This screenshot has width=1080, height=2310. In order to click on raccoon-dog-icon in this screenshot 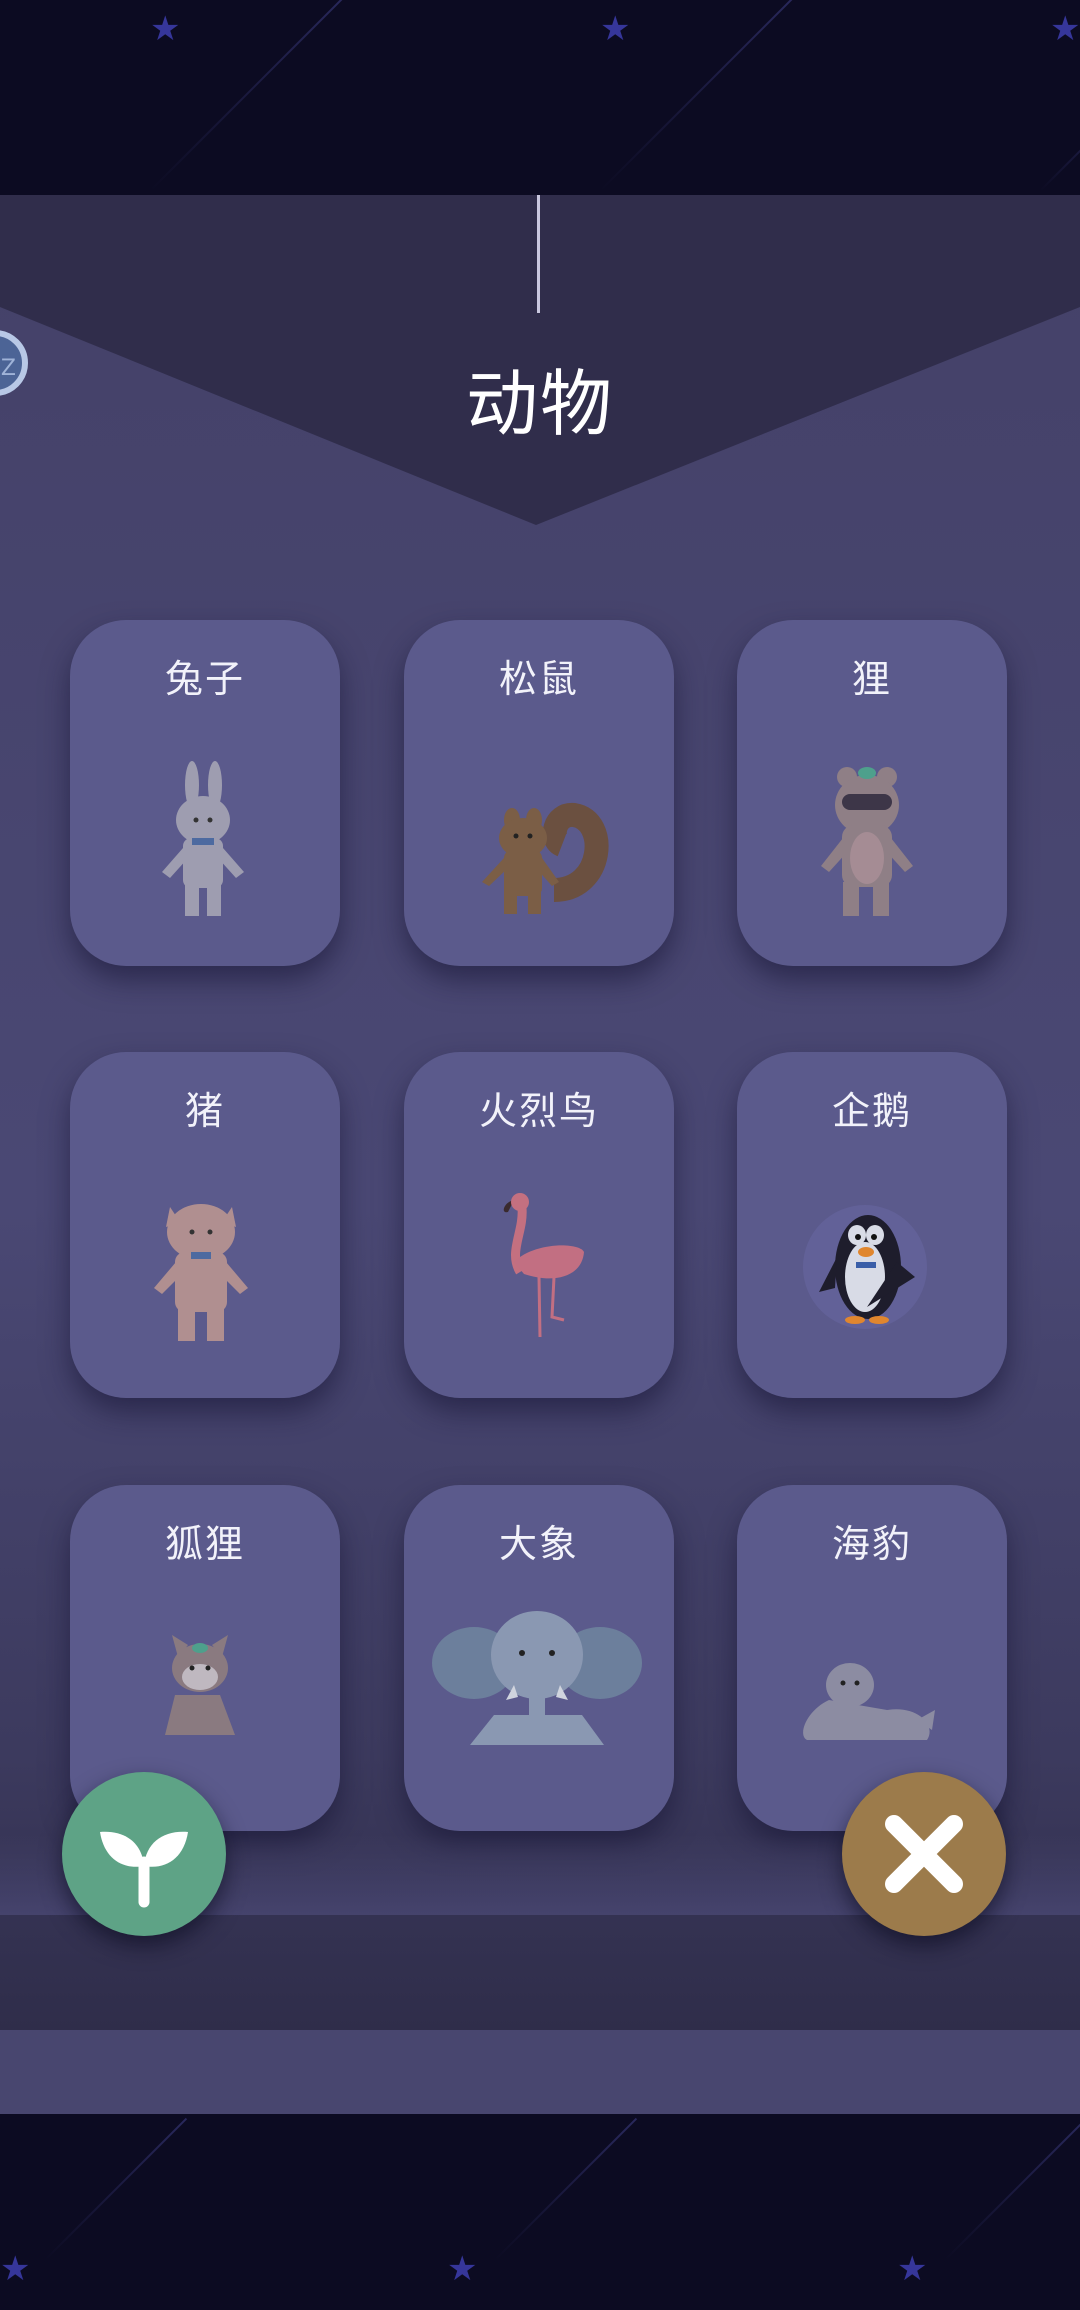, I will do `click(867, 841)`.